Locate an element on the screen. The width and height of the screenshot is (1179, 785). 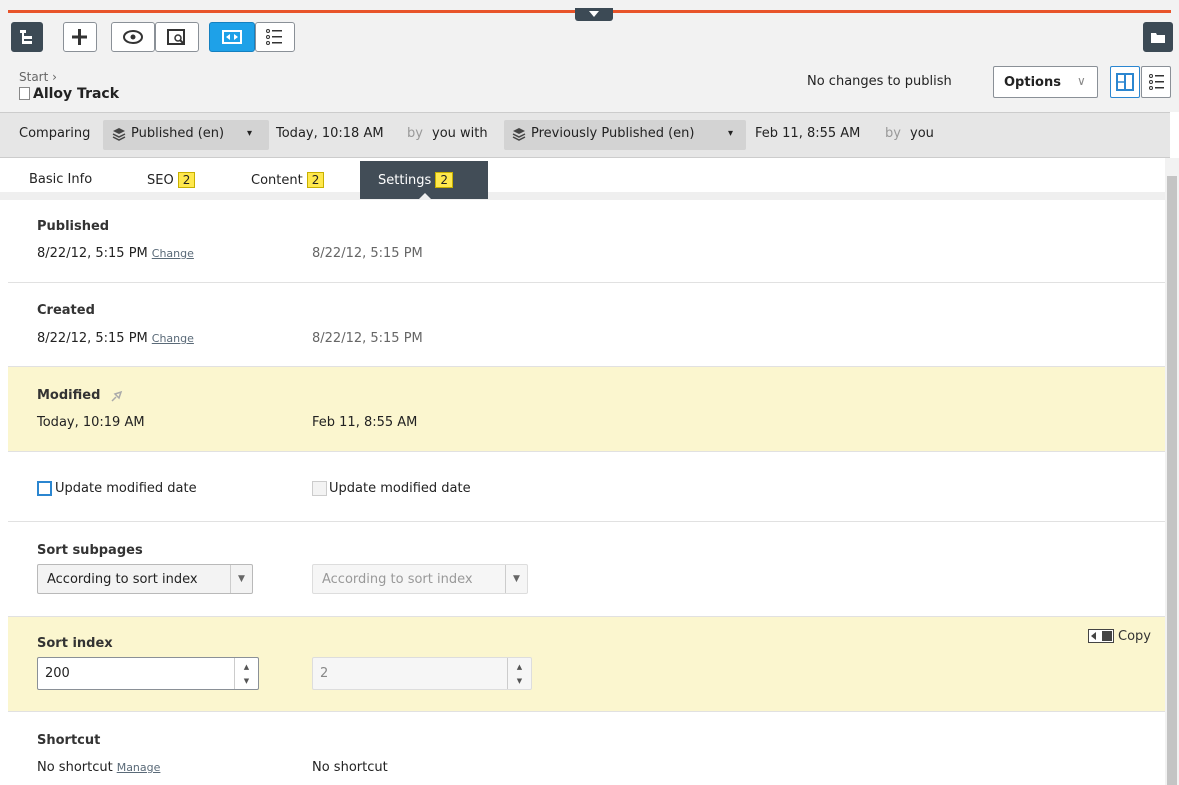
left-version-label: Published (en) is located at coordinates (178, 133).